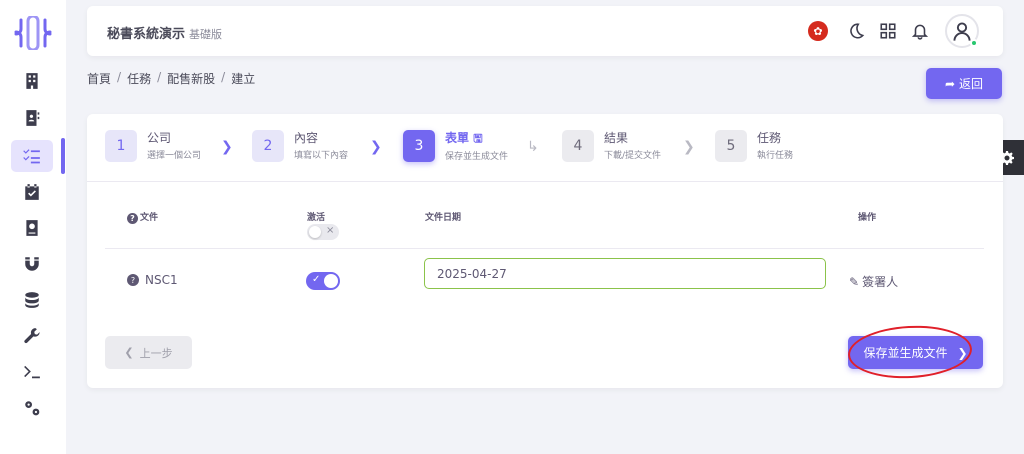  Describe the element at coordinates (775, 156) in the screenshot. I see `step-subtitle: 執行任務` at that location.